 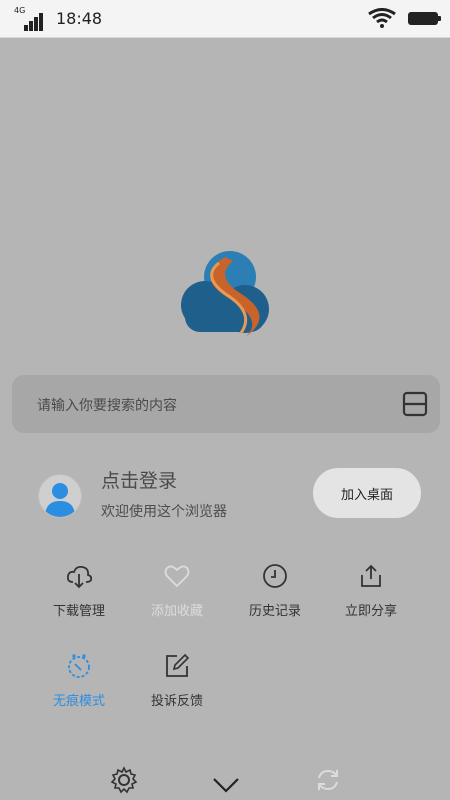 I want to click on history-label: 历史记录, so click(x=274, y=611).